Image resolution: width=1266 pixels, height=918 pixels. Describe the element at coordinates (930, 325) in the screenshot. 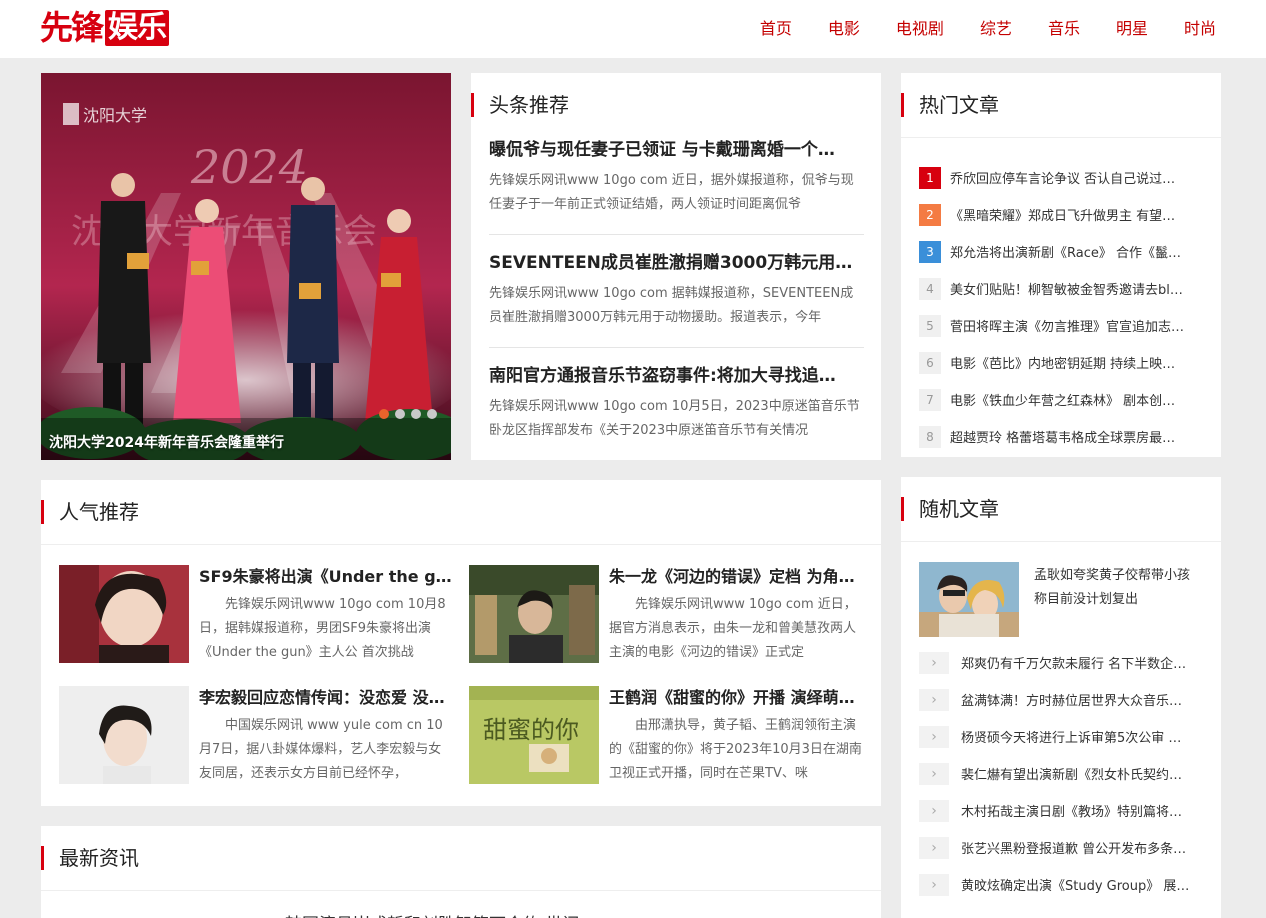

I see `rank-badge: 5` at that location.